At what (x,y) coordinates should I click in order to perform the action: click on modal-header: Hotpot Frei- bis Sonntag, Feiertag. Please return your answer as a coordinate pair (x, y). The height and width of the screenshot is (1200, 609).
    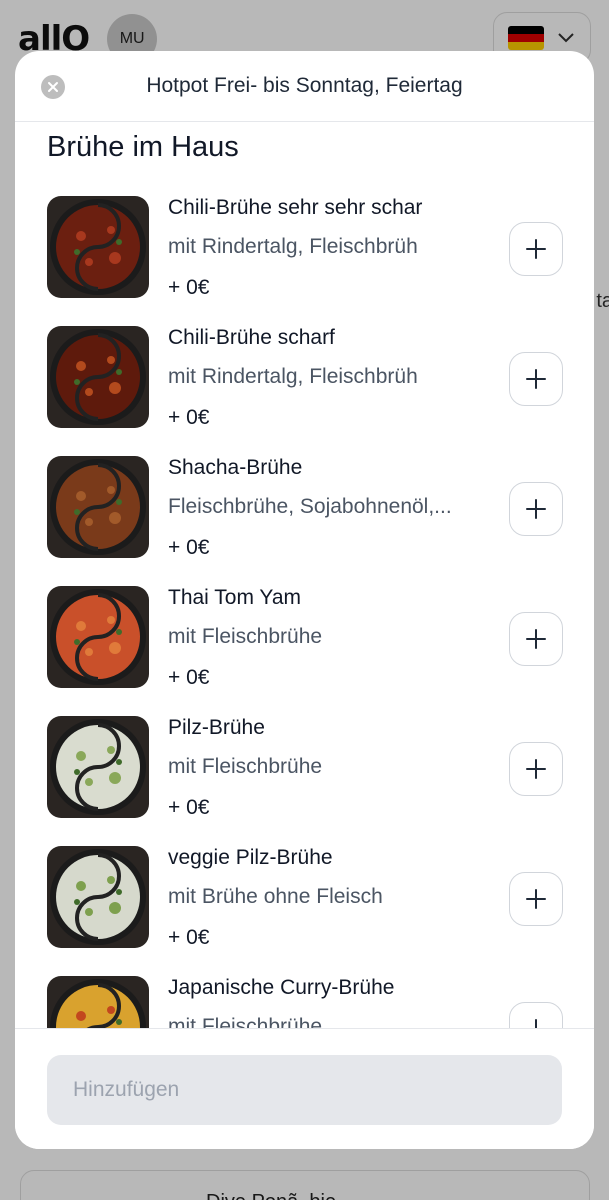
    Looking at the image, I should click on (304, 86).